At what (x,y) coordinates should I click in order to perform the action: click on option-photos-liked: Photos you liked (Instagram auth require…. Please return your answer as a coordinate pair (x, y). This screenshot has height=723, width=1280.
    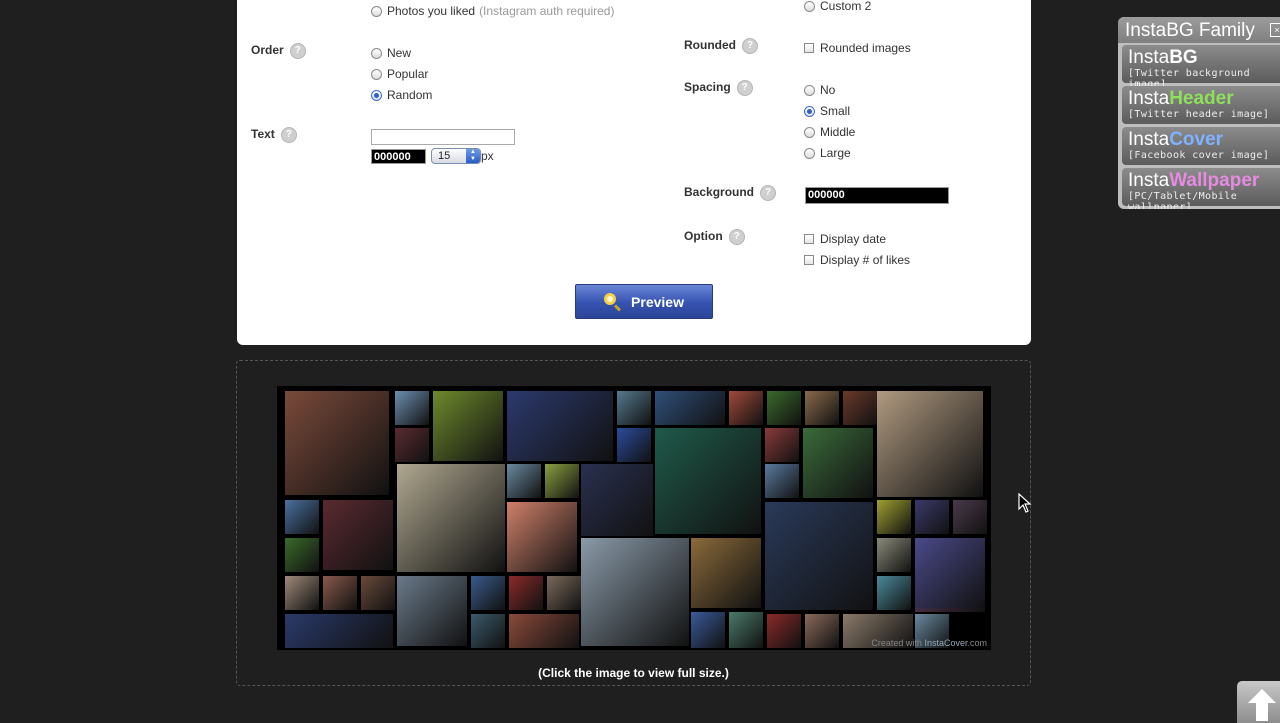
    Looking at the image, I should click on (492, 11).